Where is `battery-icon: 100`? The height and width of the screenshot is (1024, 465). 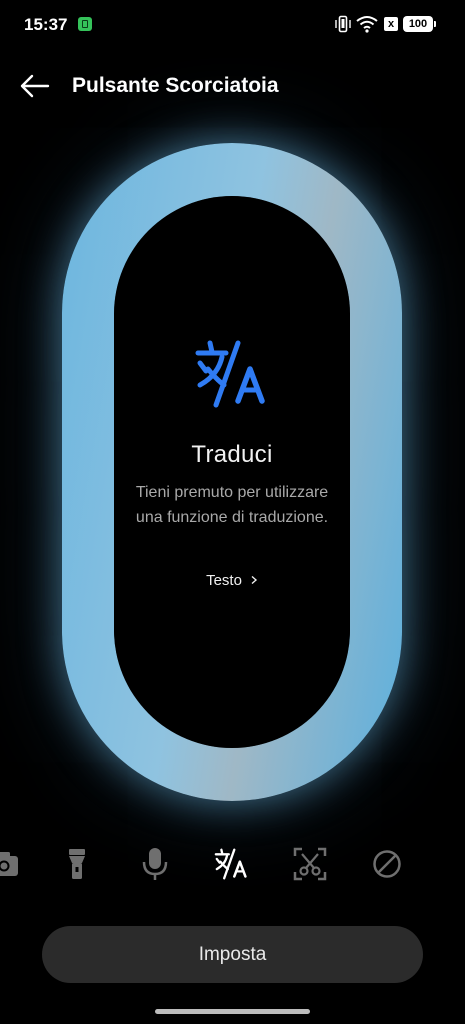 battery-icon: 100 is located at coordinates (419, 24).